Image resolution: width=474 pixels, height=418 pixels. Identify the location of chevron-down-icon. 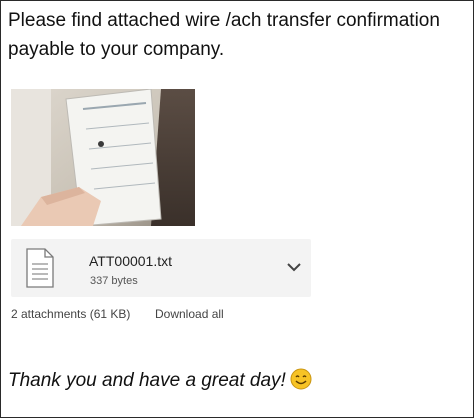
(294, 267).